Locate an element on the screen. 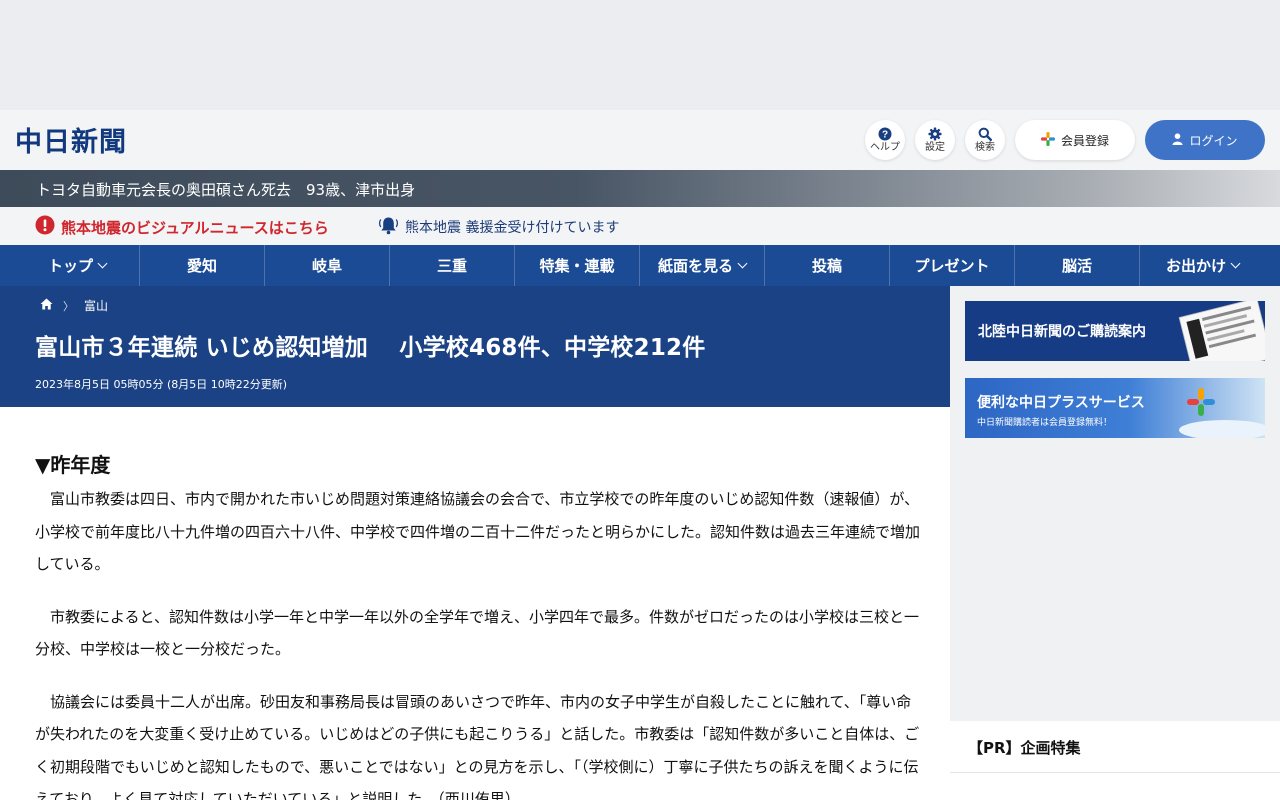  nav-item: トップ is located at coordinates (77, 265).